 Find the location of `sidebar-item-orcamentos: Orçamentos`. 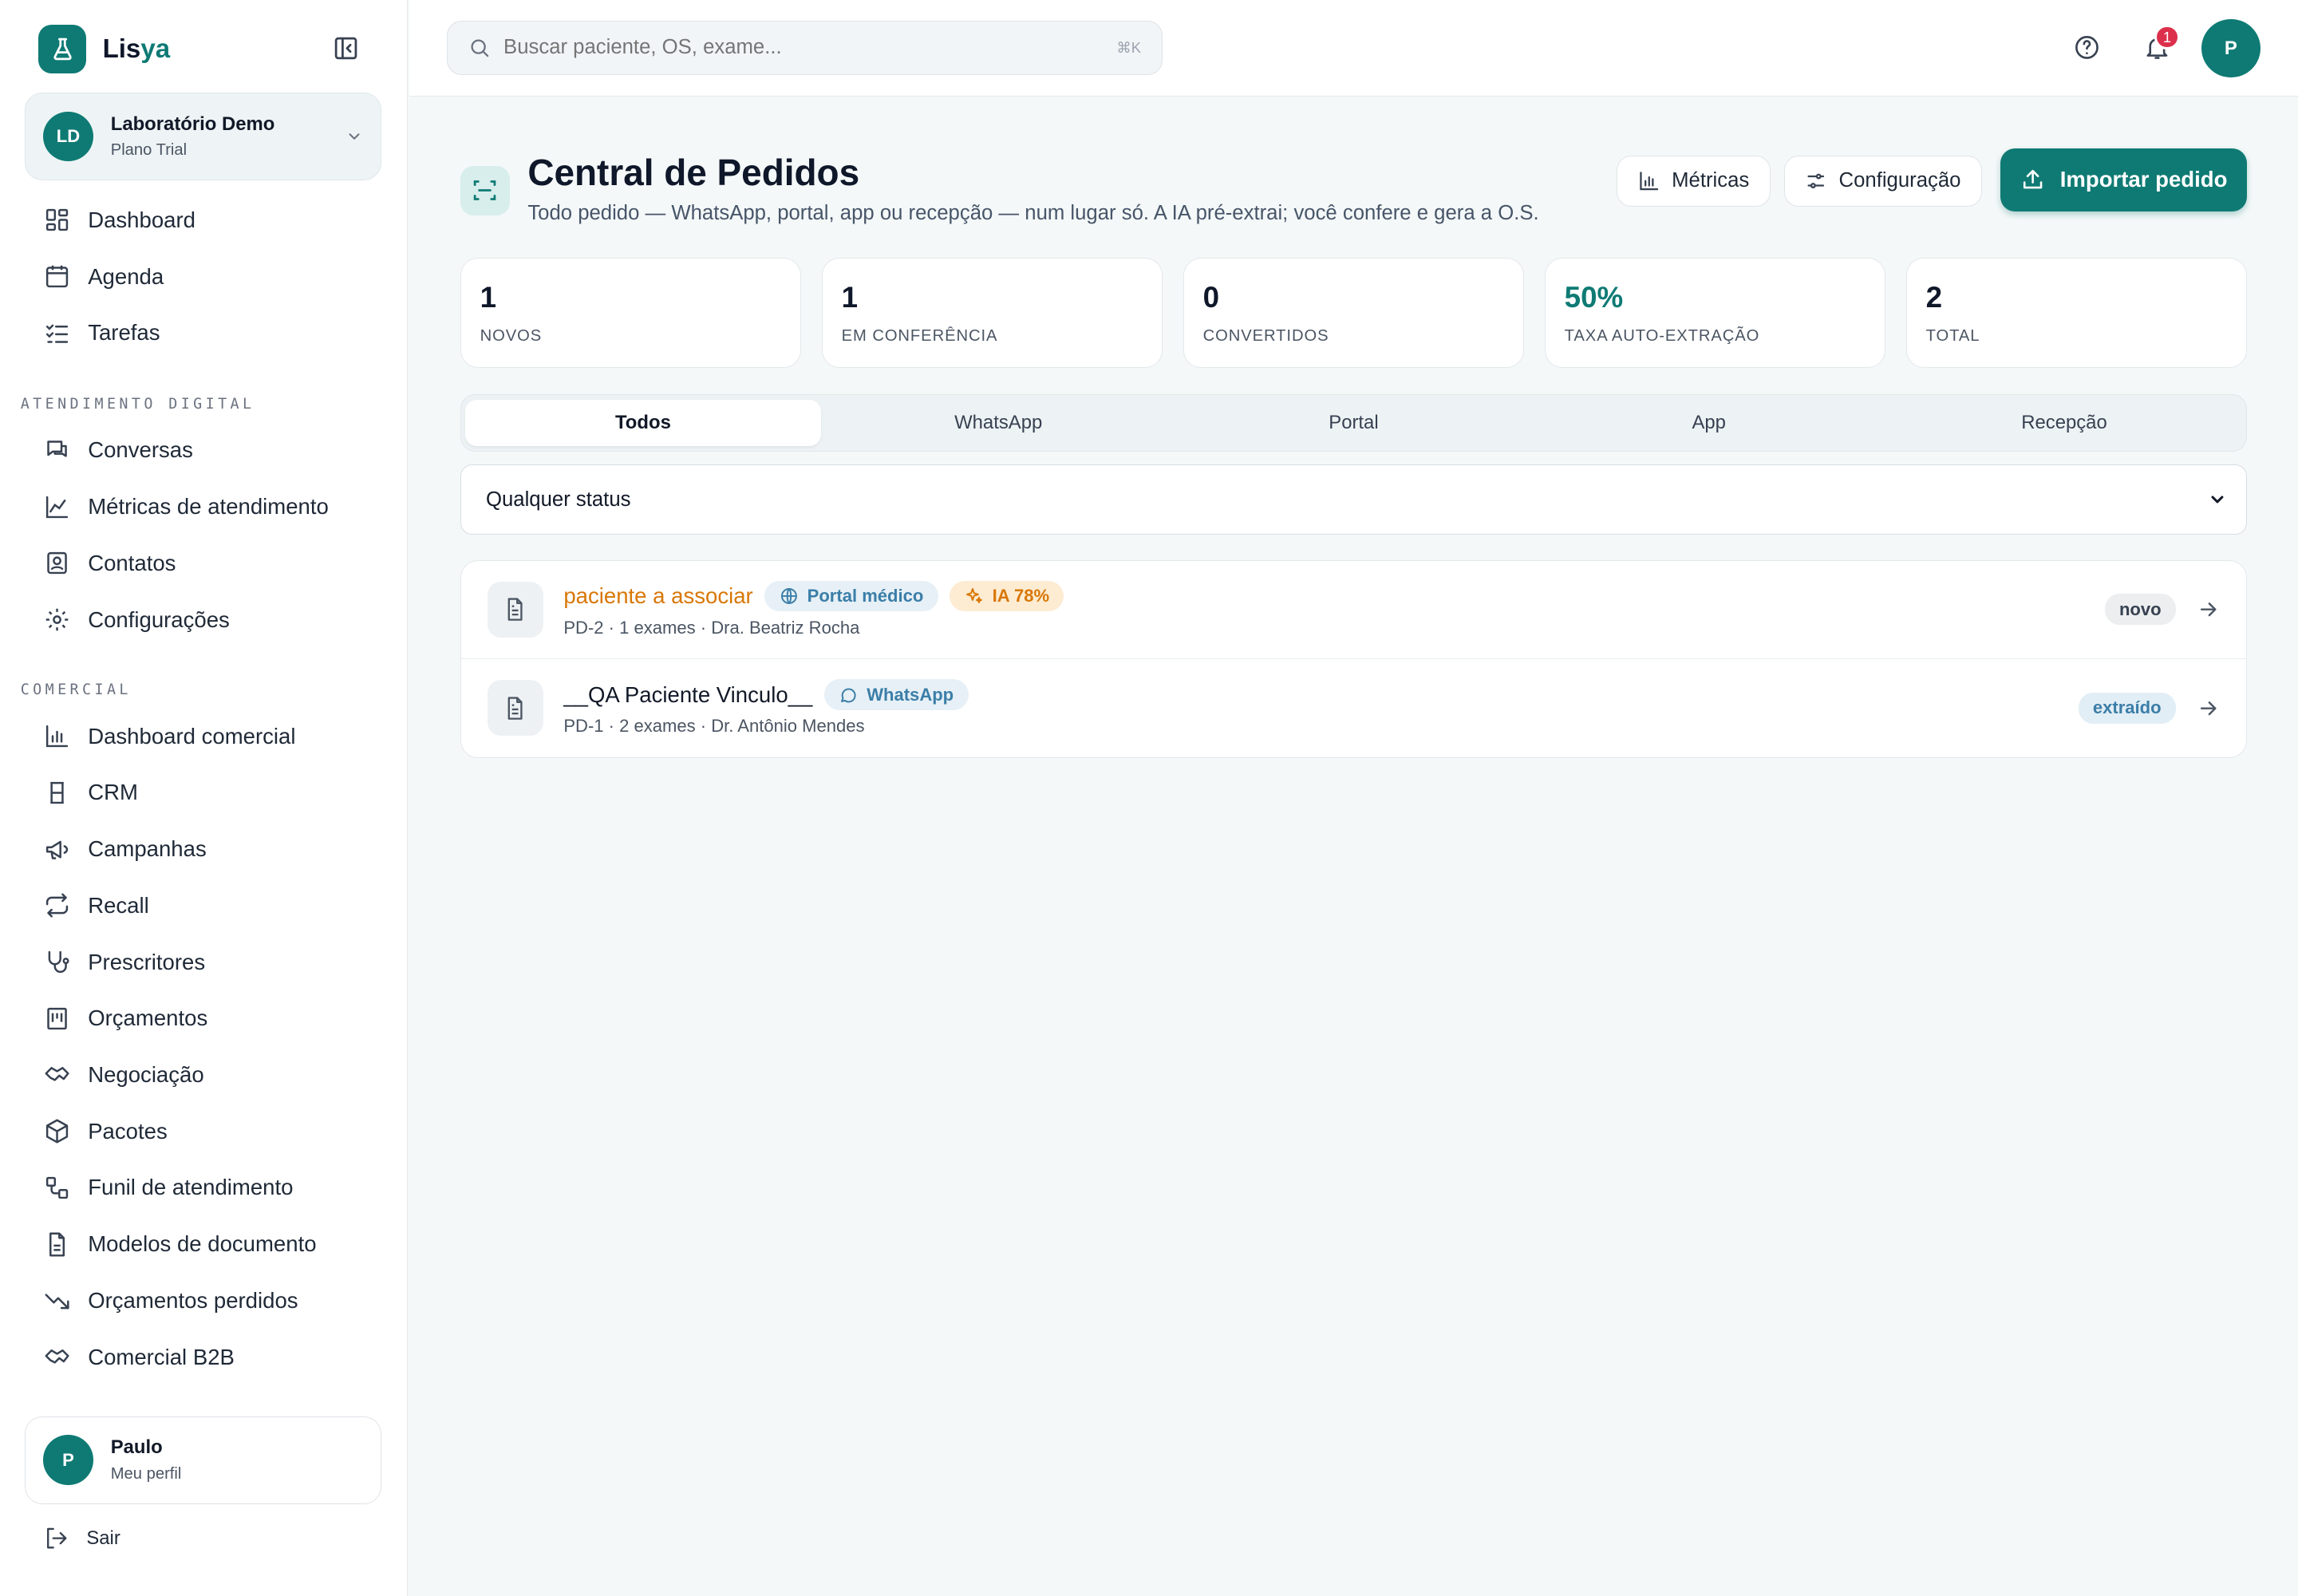

sidebar-item-orcamentos: Orçamentos is located at coordinates (203, 1018).